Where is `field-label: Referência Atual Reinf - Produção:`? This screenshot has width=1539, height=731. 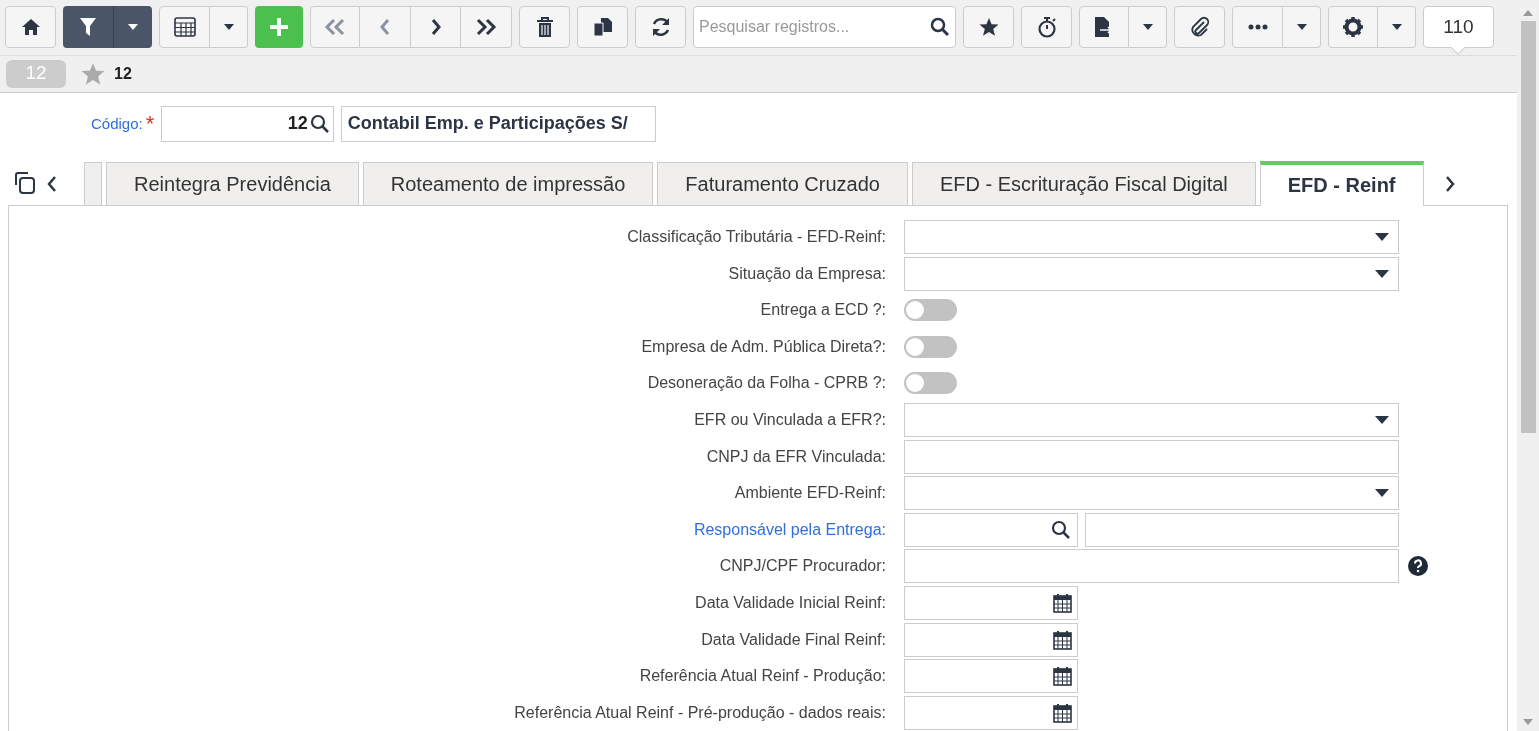
field-label: Referência Atual Reinf - Produção: is located at coordinates (762, 676).